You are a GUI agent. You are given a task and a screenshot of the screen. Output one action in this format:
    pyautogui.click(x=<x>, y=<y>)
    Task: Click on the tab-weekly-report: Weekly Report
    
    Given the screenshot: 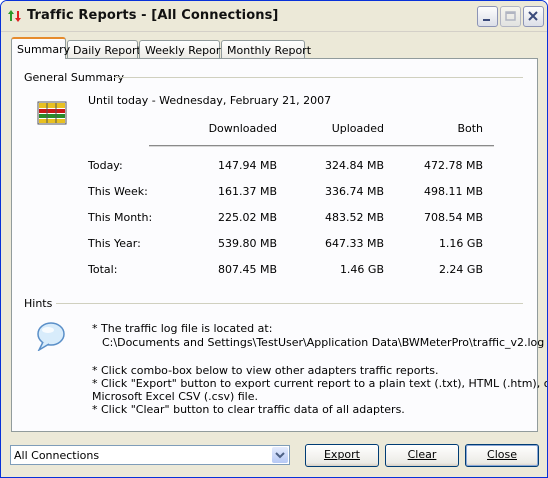 What is the action you would take?
    pyautogui.click(x=182, y=49)
    